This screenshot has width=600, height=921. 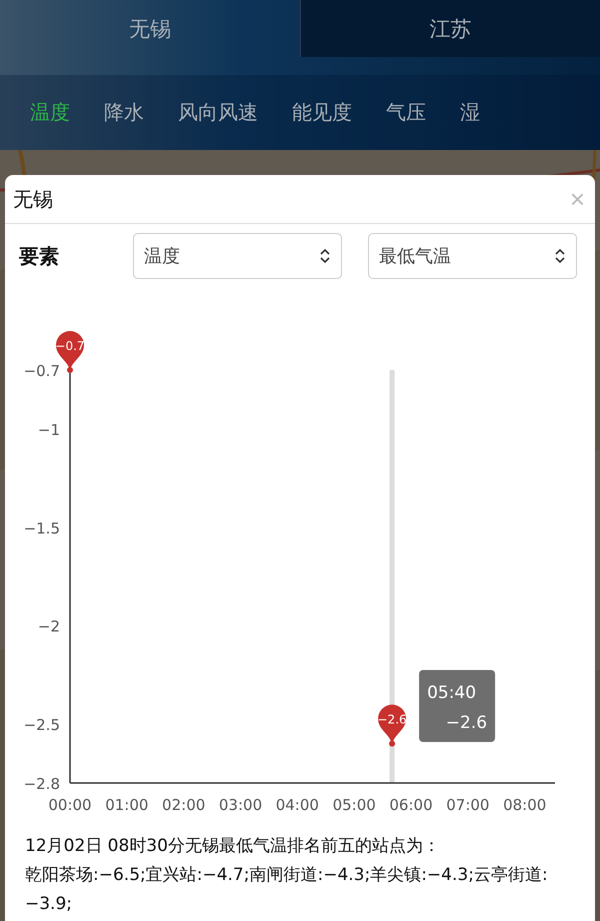 I want to click on select-field: 温度, so click(x=237, y=256).